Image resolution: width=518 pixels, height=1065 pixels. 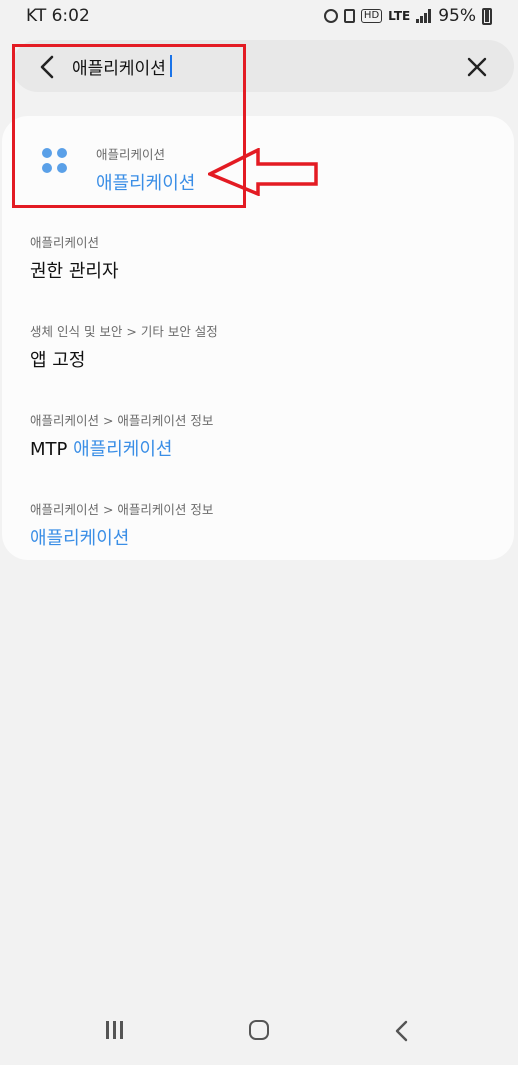 I want to click on back-icon, so click(x=401, y=1031).